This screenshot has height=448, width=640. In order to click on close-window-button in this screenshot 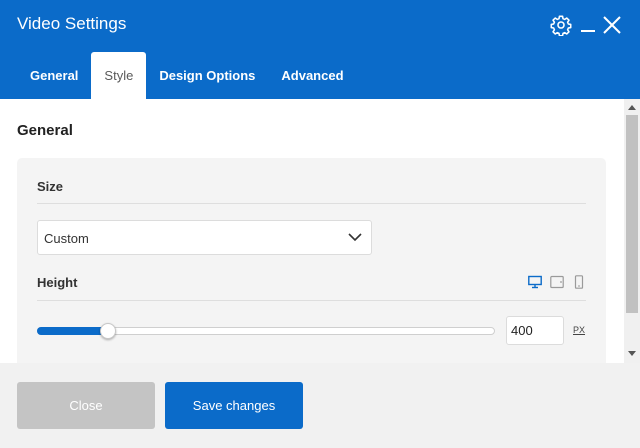, I will do `click(612, 25)`.